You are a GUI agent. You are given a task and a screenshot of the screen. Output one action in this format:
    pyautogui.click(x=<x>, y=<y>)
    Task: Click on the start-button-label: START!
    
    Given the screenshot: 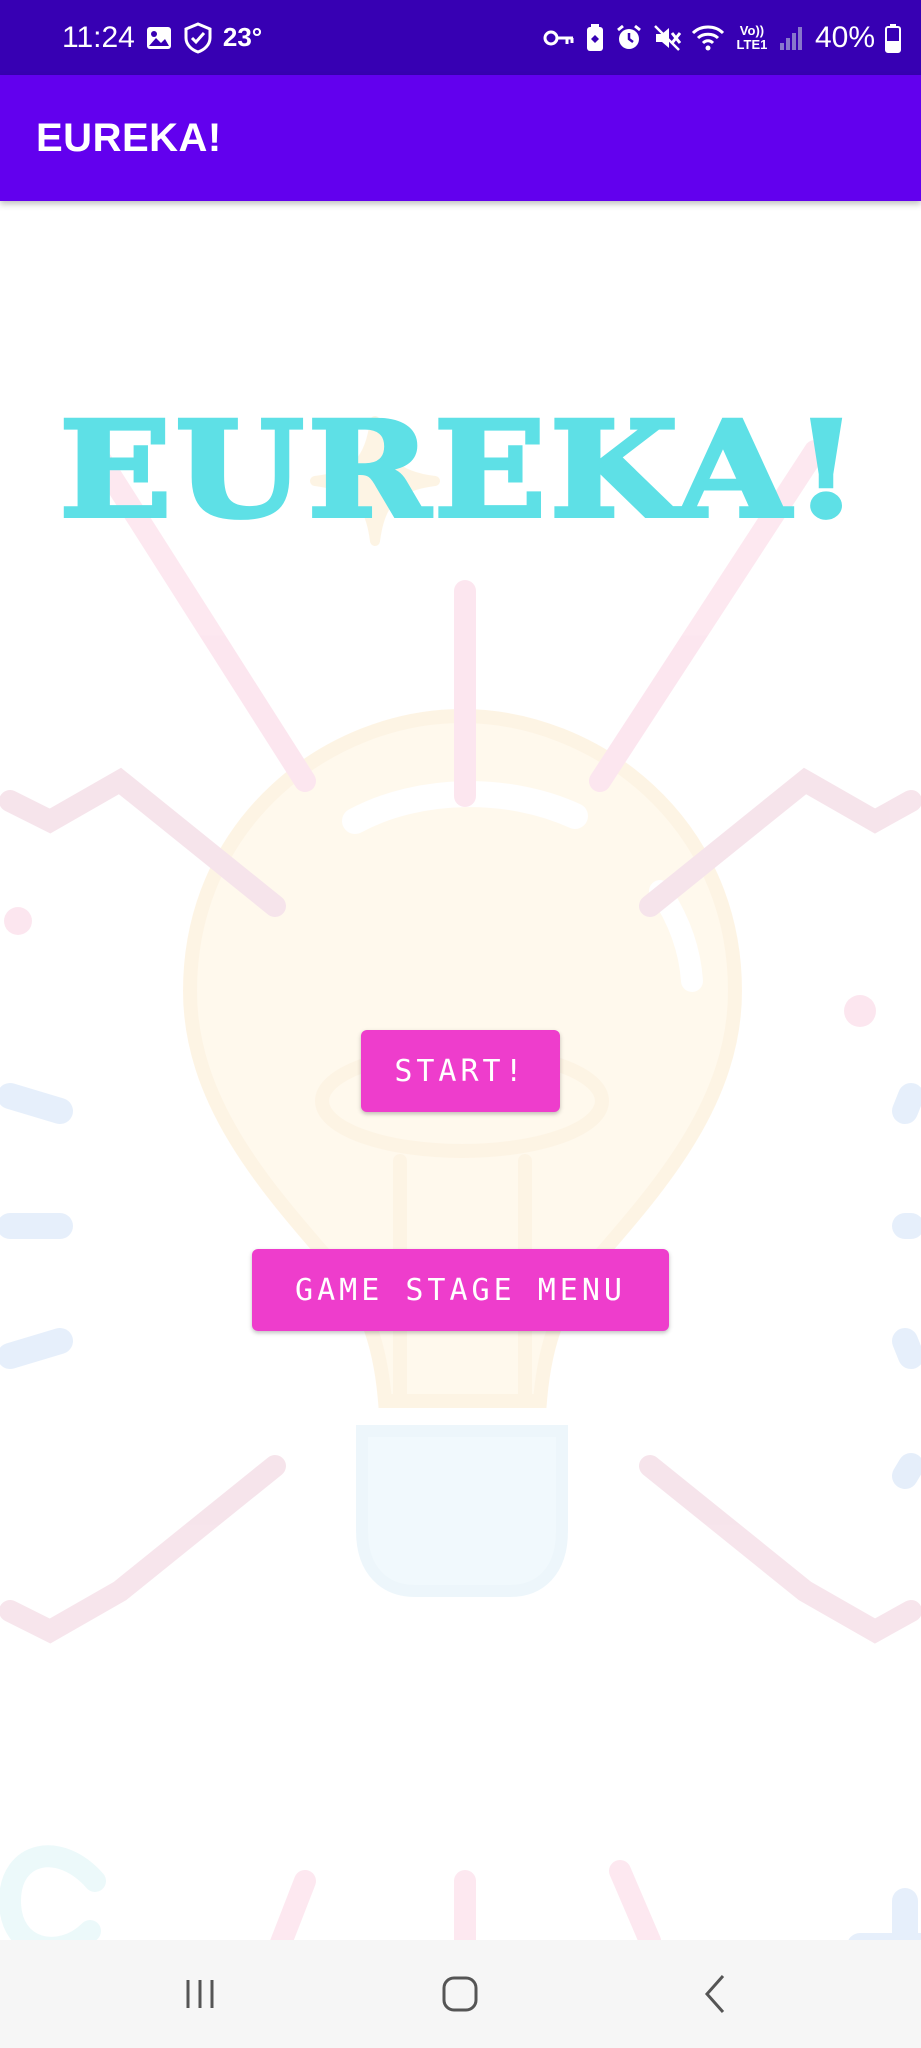 What is the action you would take?
    pyautogui.click(x=460, y=1071)
    